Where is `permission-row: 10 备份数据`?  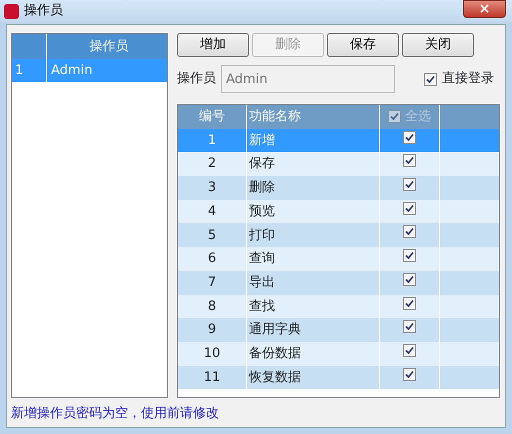 permission-row: 10 备份数据 is located at coordinates (338, 354).